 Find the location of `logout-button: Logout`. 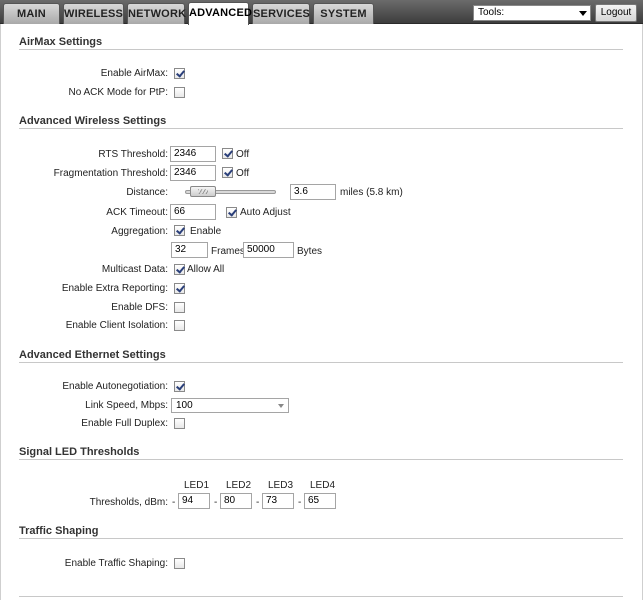

logout-button: Logout is located at coordinates (616, 13).